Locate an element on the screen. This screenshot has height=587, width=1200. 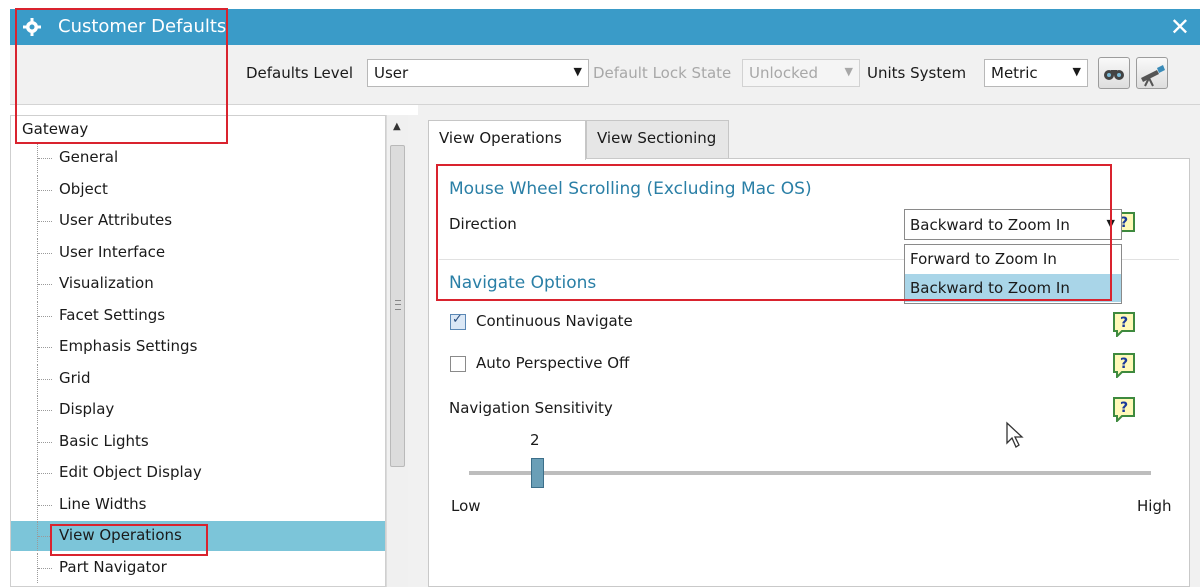
scrollbar-thumb is located at coordinates (397, 306).